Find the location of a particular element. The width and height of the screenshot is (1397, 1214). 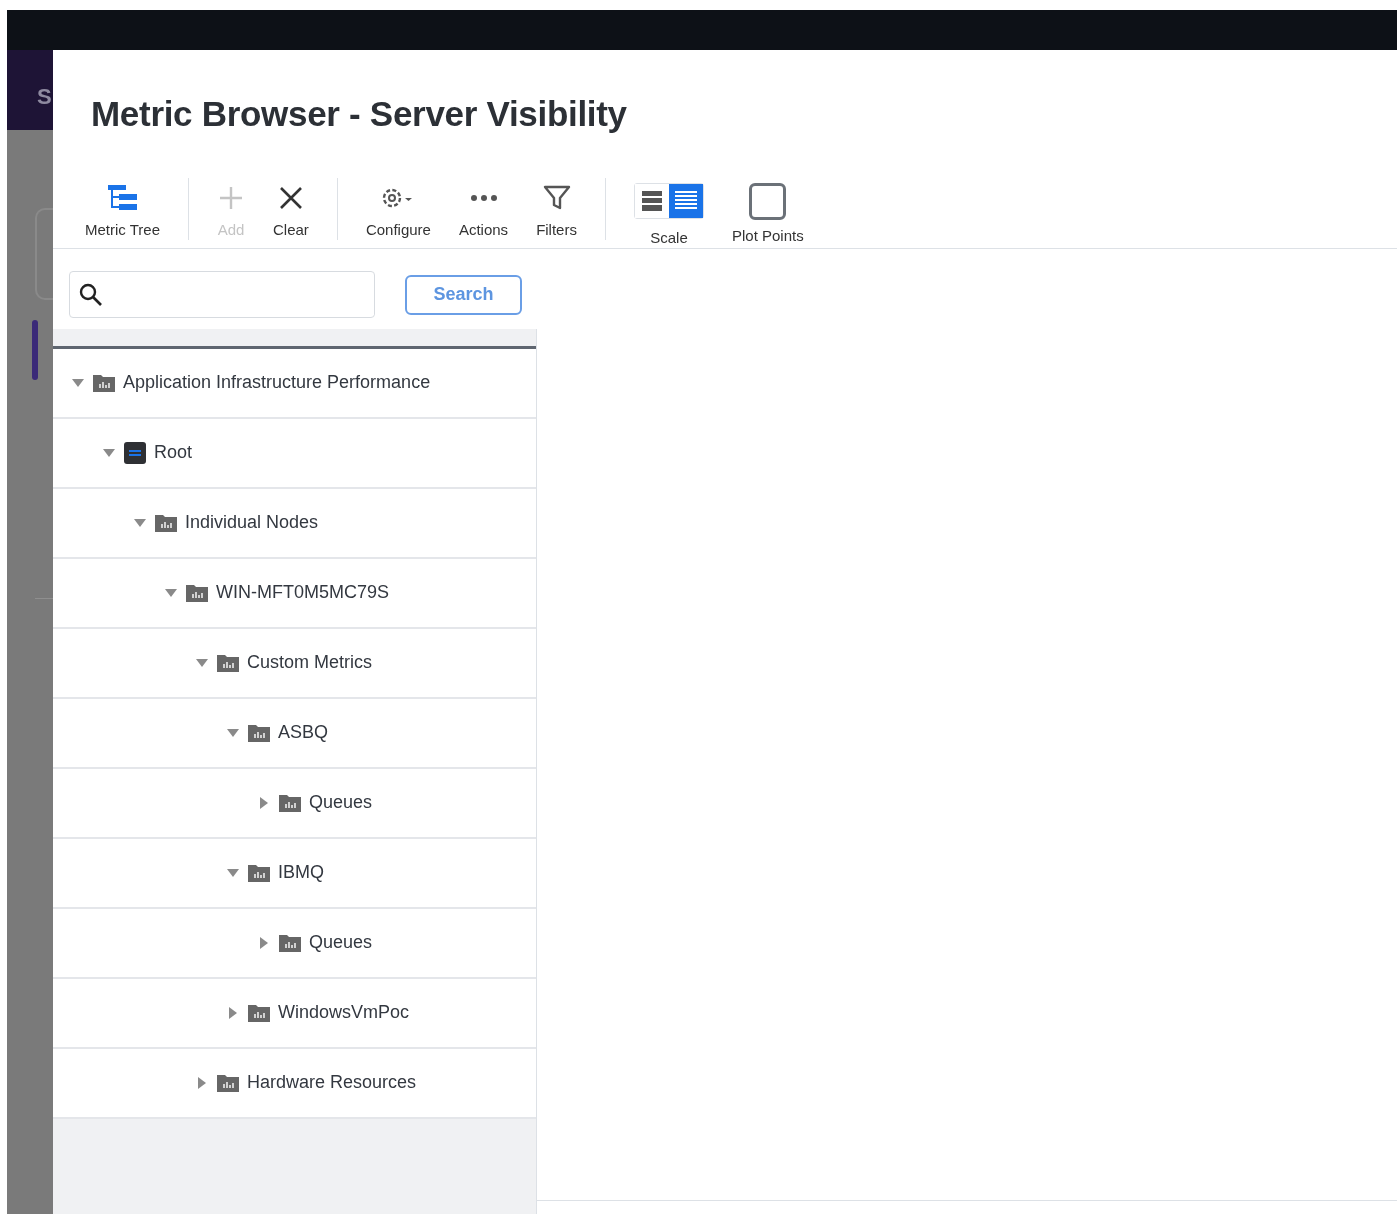

tree-item-label: Individual Nodes is located at coordinates (252, 522).